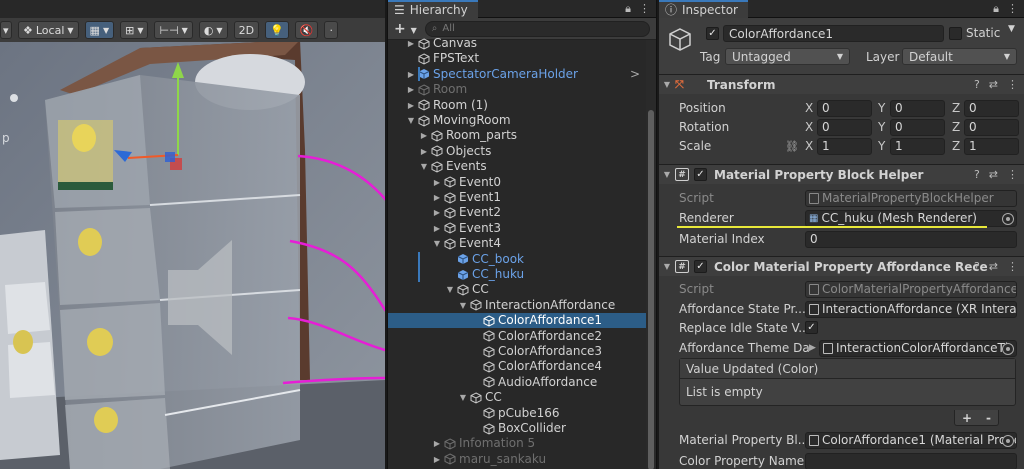 This screenshot has height=469, width=1024. I want to click on hierarchy-item: ▼ InteractionAffordance, so click(517, 305).